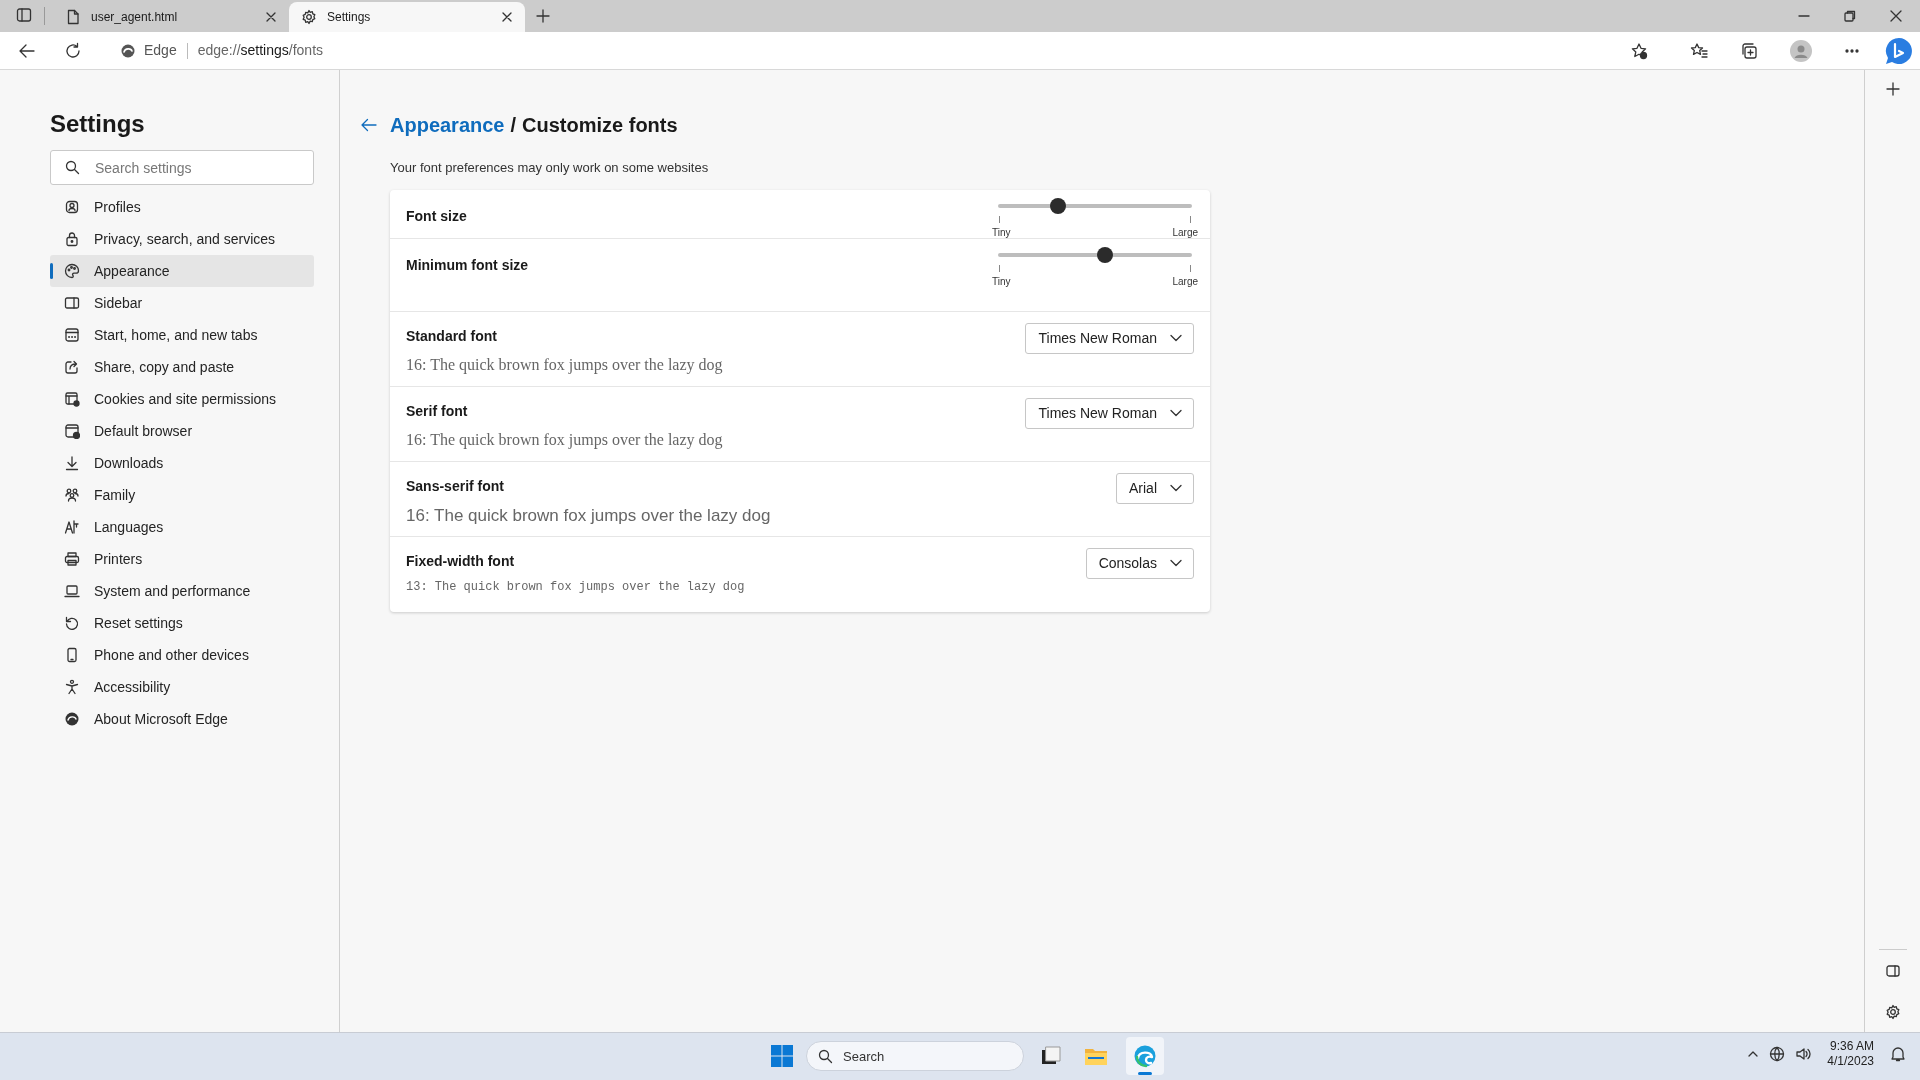 Image resolution: width=1920 pixels, height=1080 pixels. I want to click on windows-start-icon, so click(782, 1056).